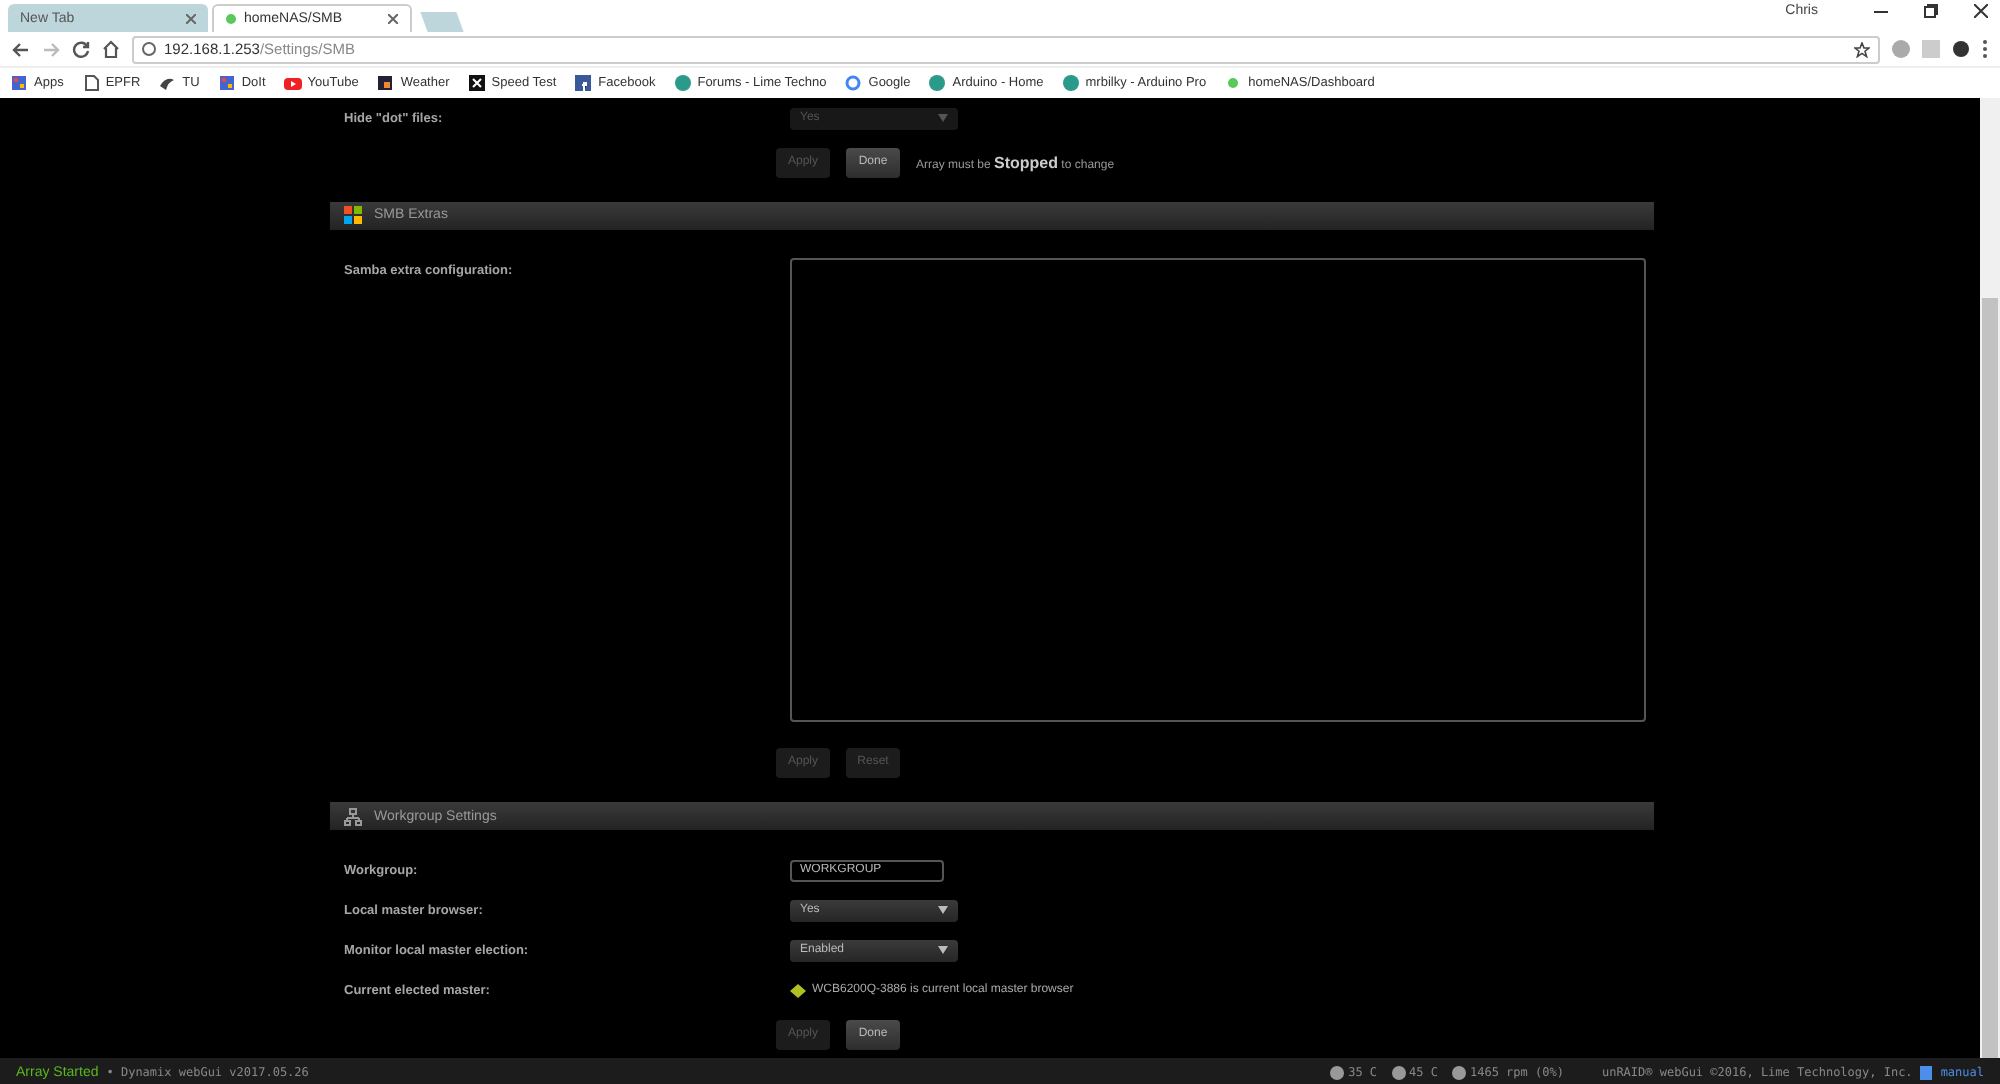 The height and width of the screenshot is (1084, 2000). Describe the element at coordinates (353, 816) in the screenshot. I see `network-icon` at that location.